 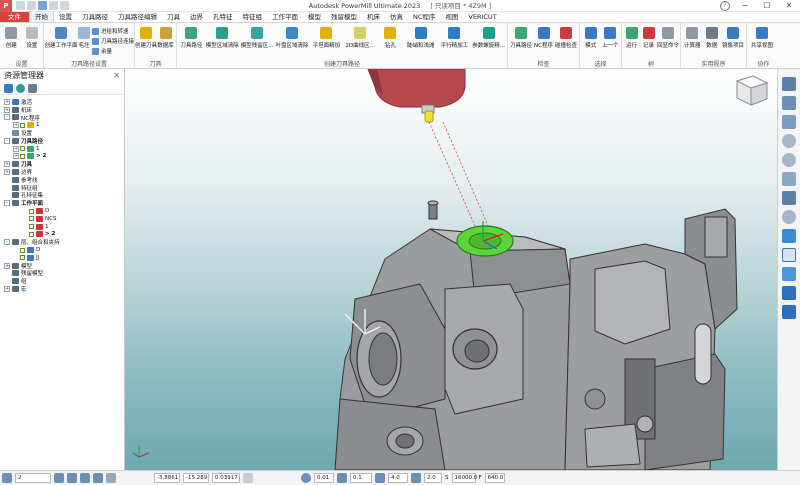 What do you see at coordinates (113, 41) in the screenshot?
I see `toolpath-connect-button: 刀具路径连接` at bounding box center [113, 41].